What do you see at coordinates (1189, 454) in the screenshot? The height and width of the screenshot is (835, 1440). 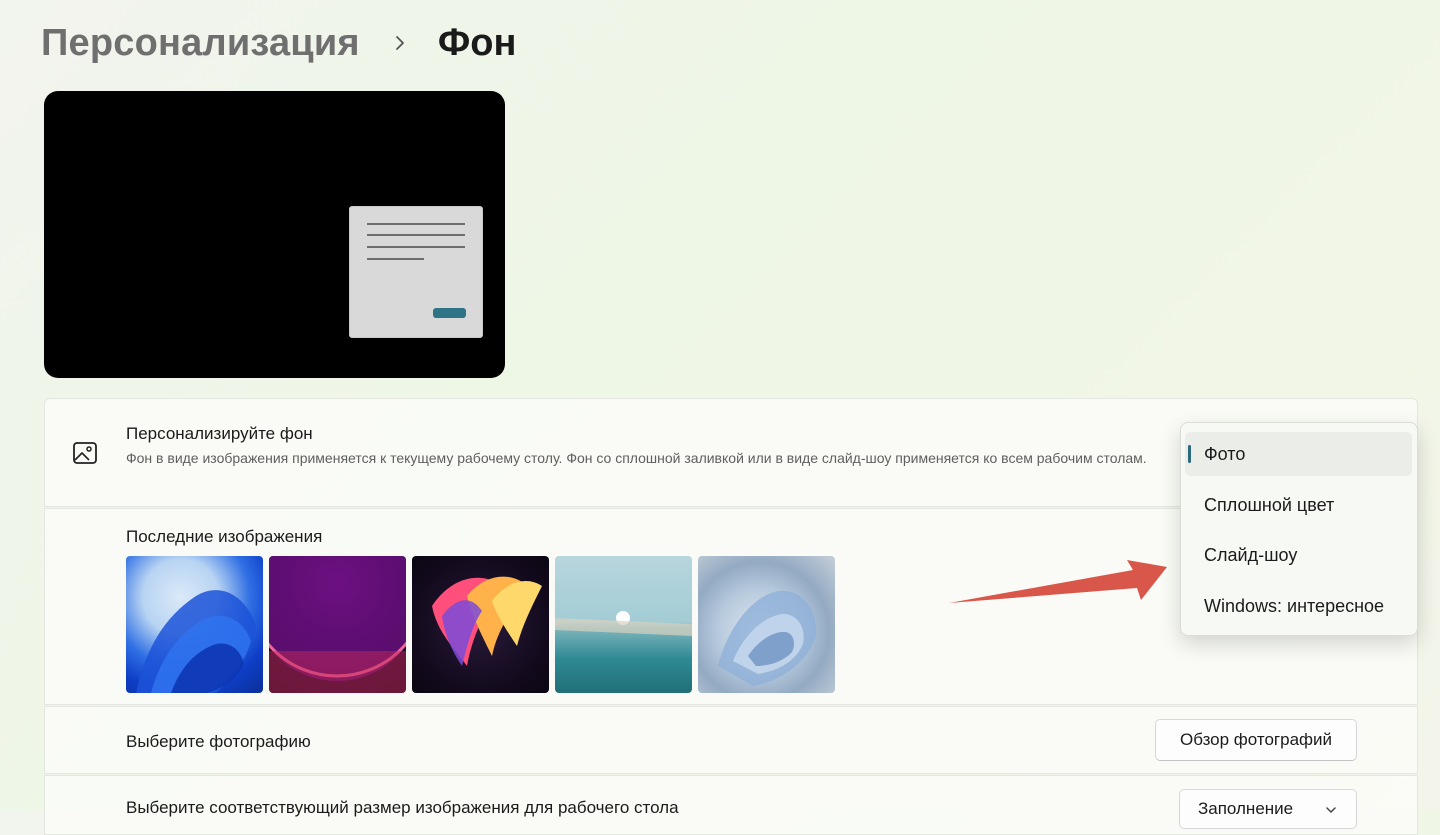 I see `selection-indicator` at bounding box center [1189, 454].